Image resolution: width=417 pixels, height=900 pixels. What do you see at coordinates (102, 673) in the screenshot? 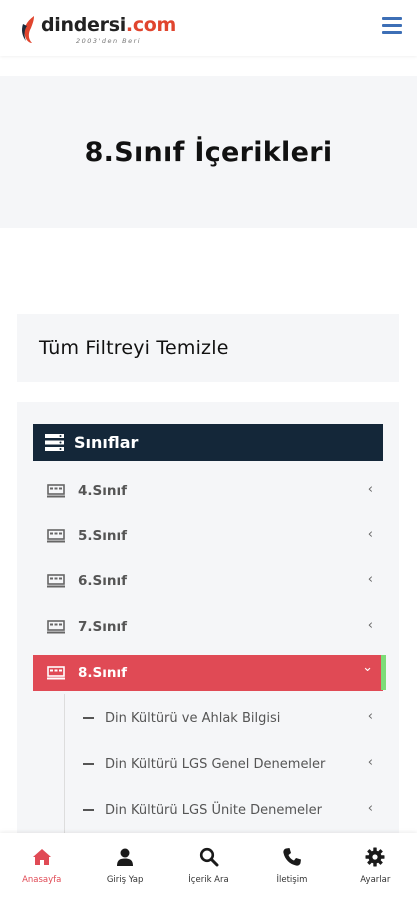
I see `class-item-label: 8.Sınıf` at bounding box center [102, 673].